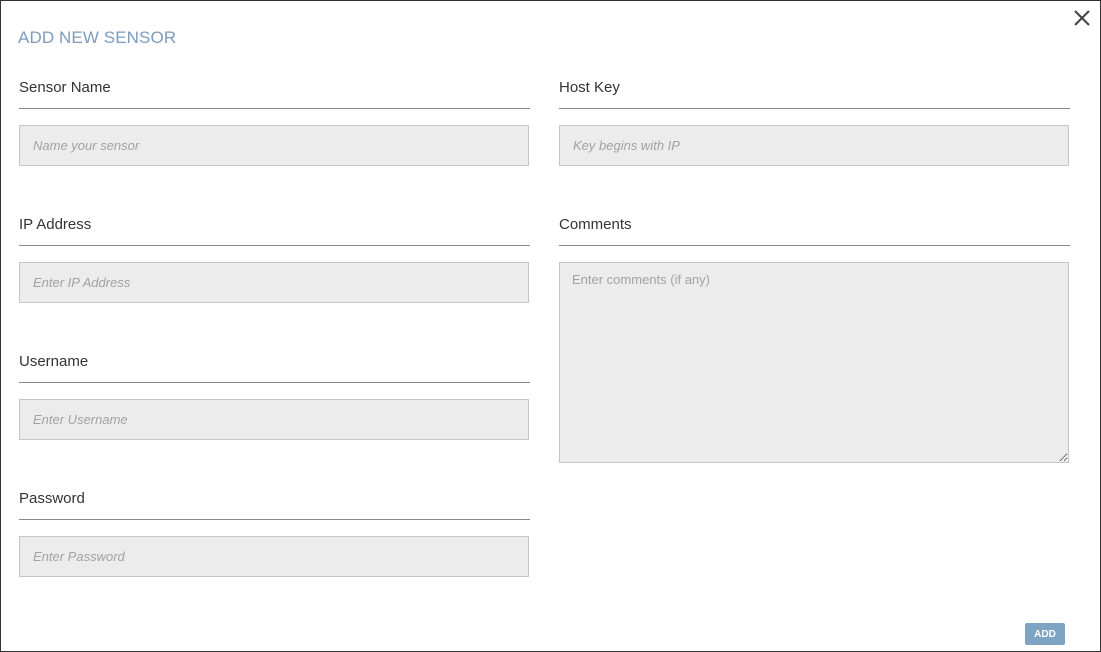  What do you see at coordinates (274, 419) in the screenshot?
I see `username-input` at bounding box center [274, 419].